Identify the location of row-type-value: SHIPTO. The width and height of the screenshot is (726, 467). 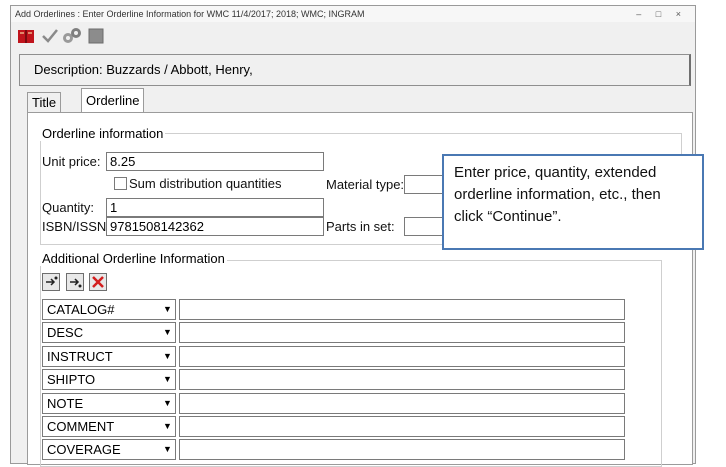
(71, 380).